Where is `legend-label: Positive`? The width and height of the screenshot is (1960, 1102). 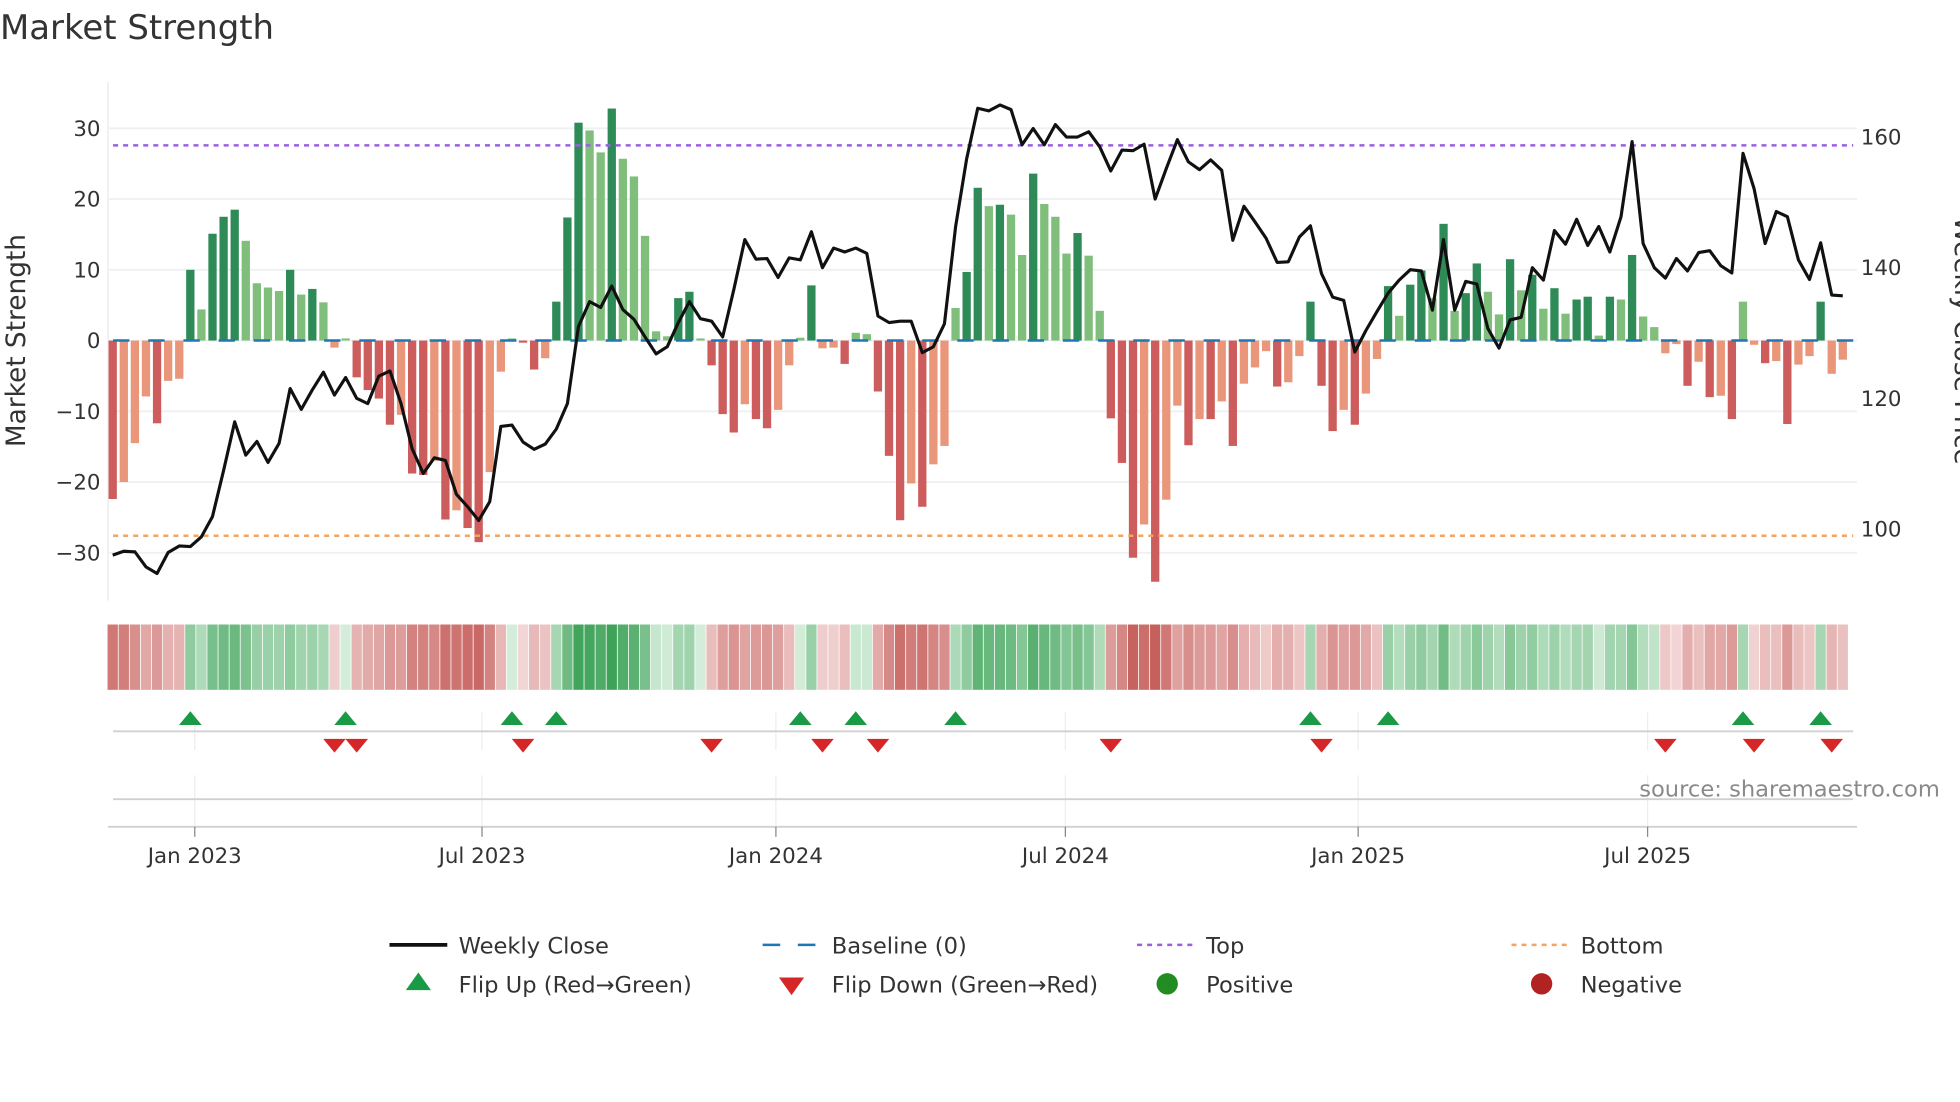
legend-label: Positive is located at coordinates (1249, 986).